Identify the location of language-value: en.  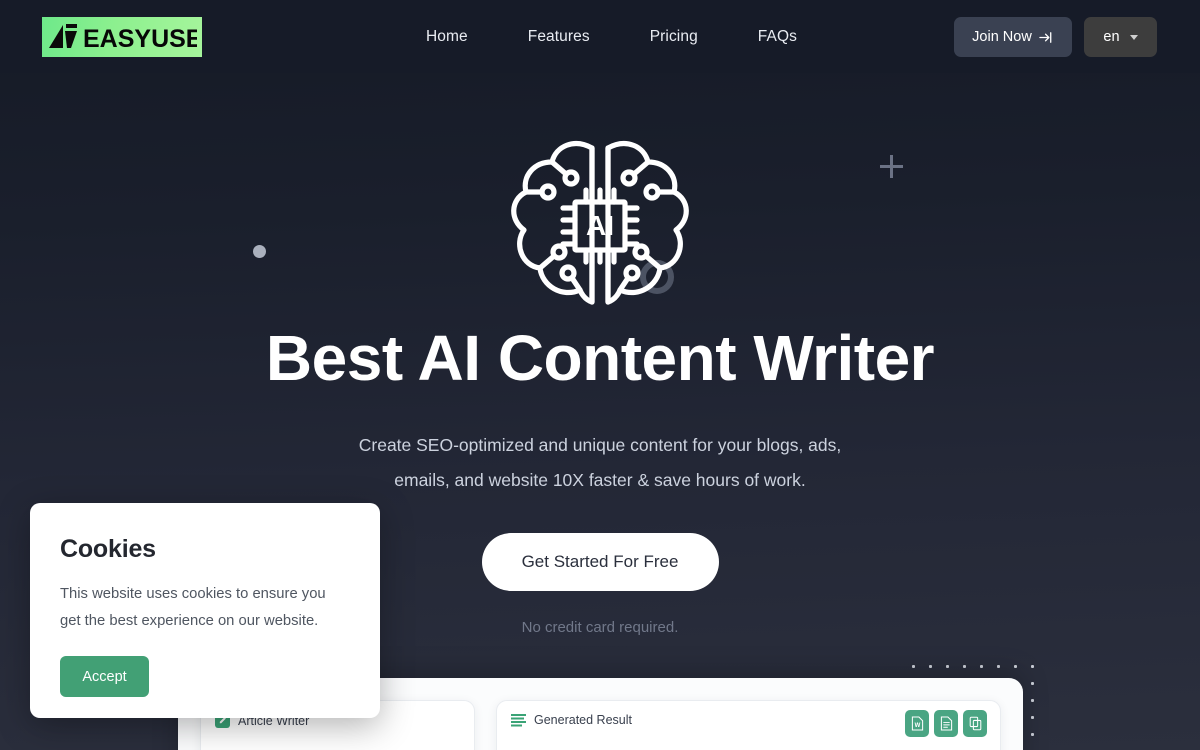
(1111, 37).